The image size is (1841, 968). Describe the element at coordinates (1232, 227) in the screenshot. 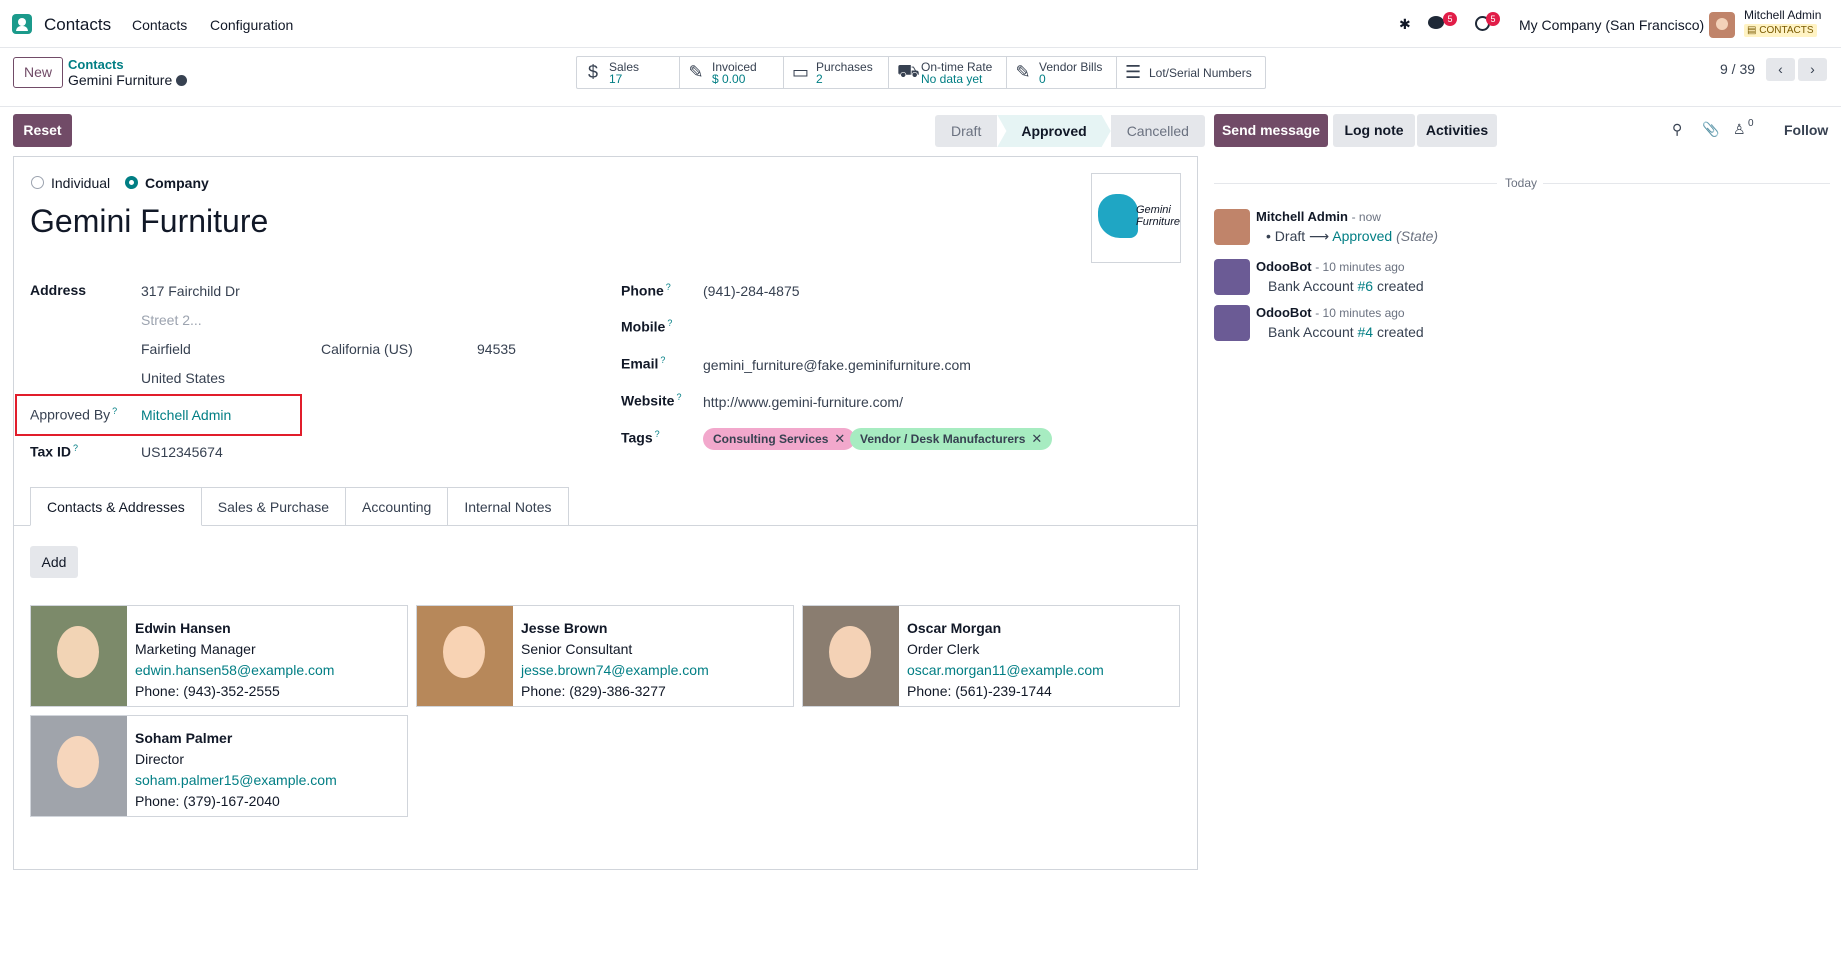

I see `author-avatar` at that location.